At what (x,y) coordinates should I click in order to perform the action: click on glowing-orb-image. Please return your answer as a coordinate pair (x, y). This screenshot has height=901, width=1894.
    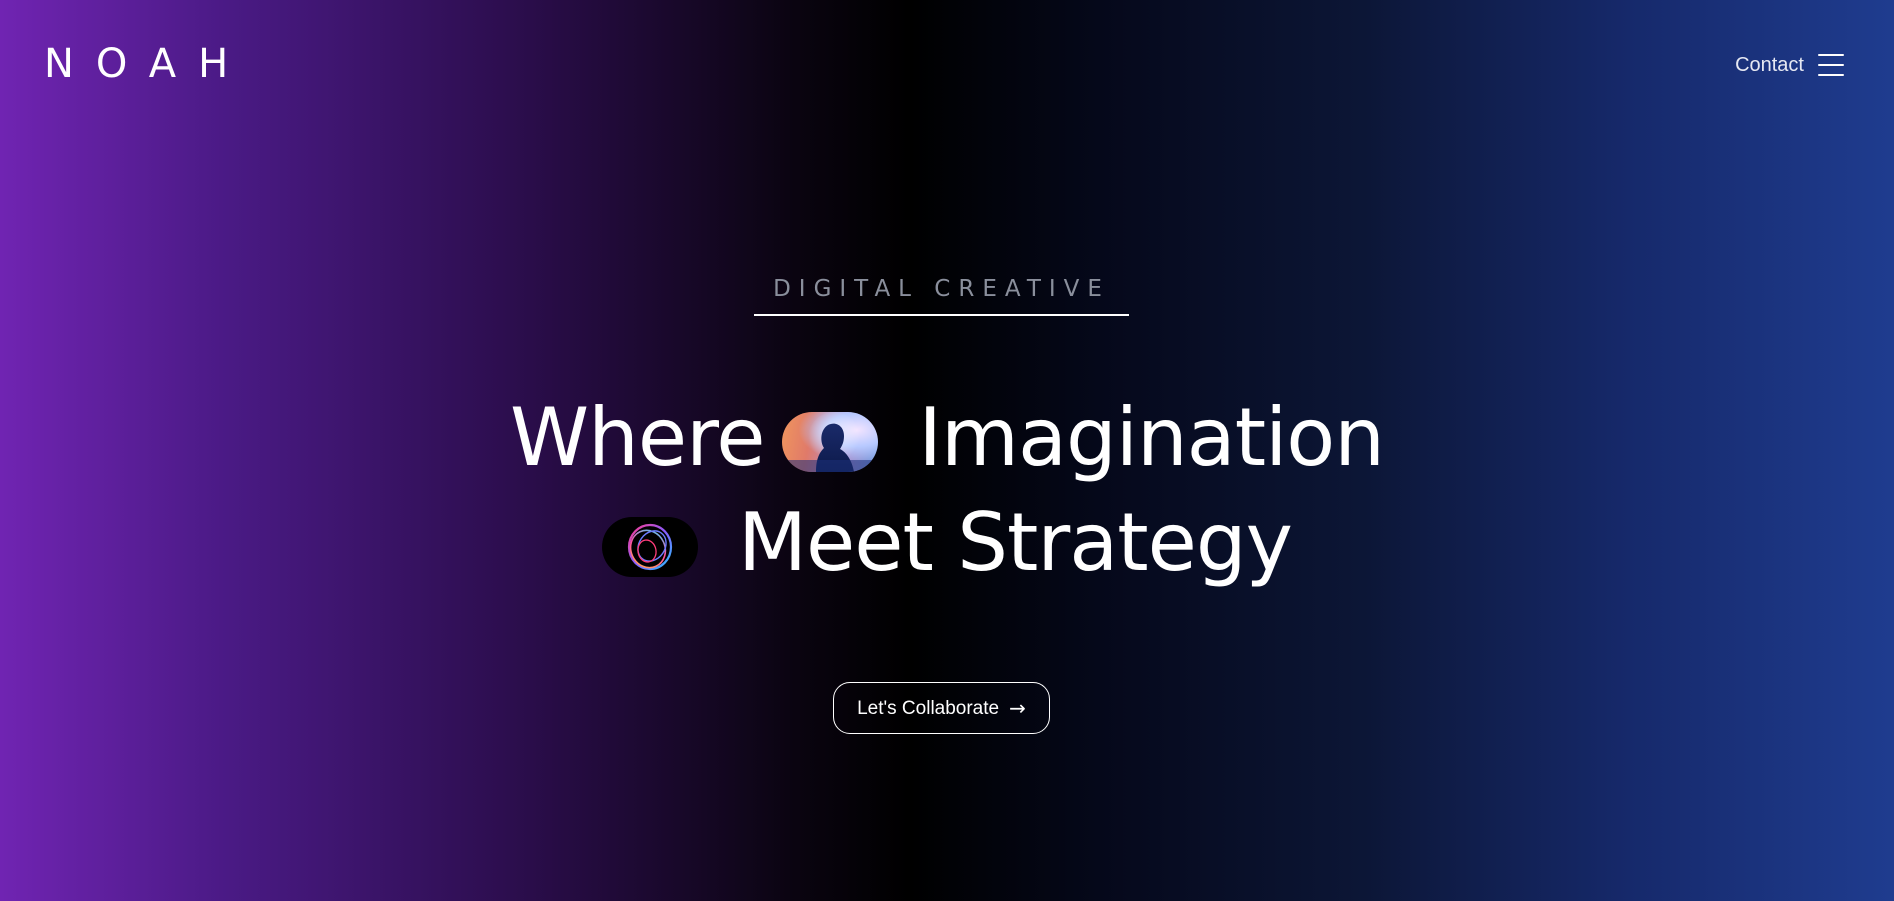
    Looking at the image, I should click on (649, 547).